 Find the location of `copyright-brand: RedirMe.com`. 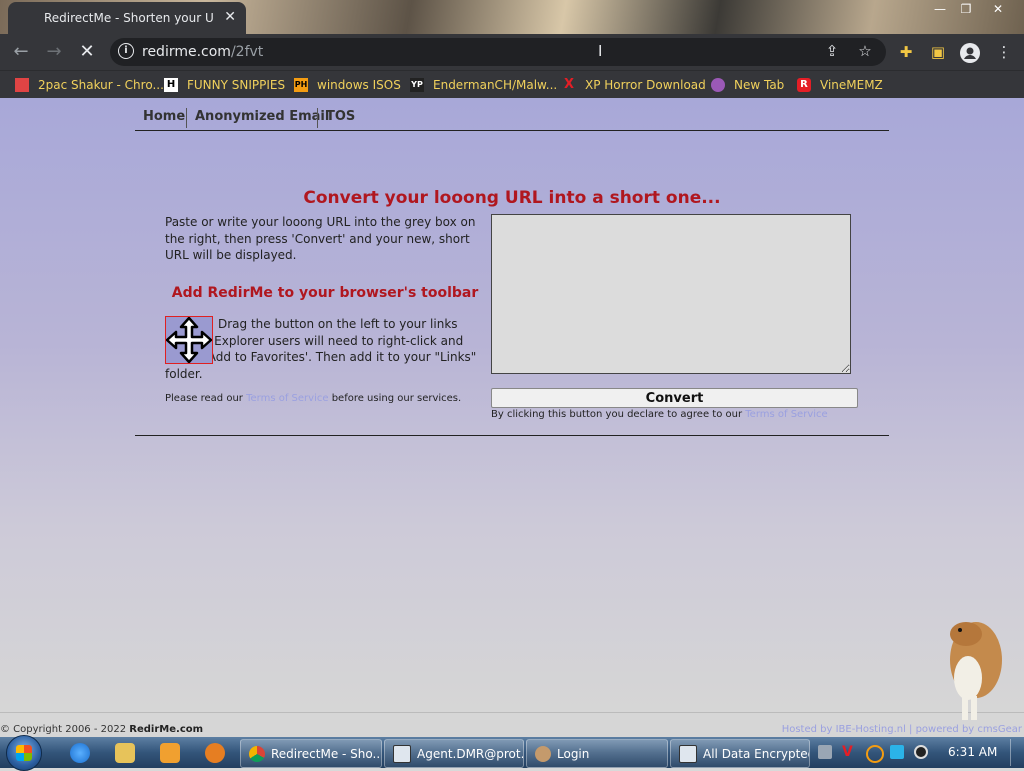

copyright-brand: RedirMe.com is located at coordinates (166, 729).